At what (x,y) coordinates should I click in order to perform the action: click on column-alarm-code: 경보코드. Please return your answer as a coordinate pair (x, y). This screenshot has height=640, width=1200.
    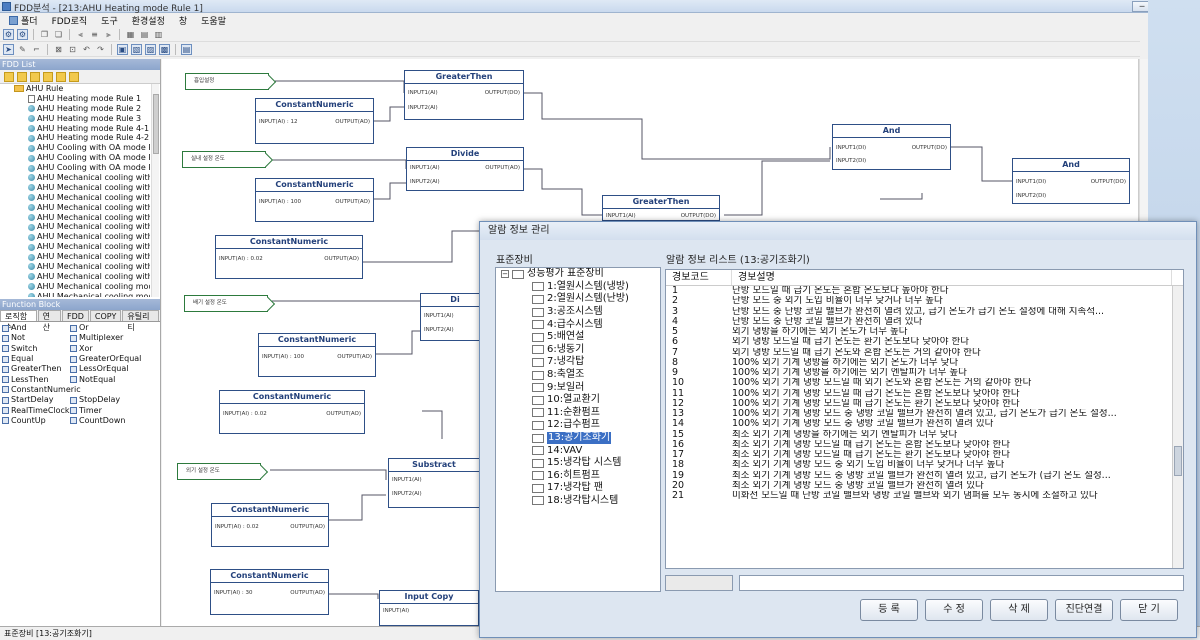
    Looking at the image, I should click on (699, 277).